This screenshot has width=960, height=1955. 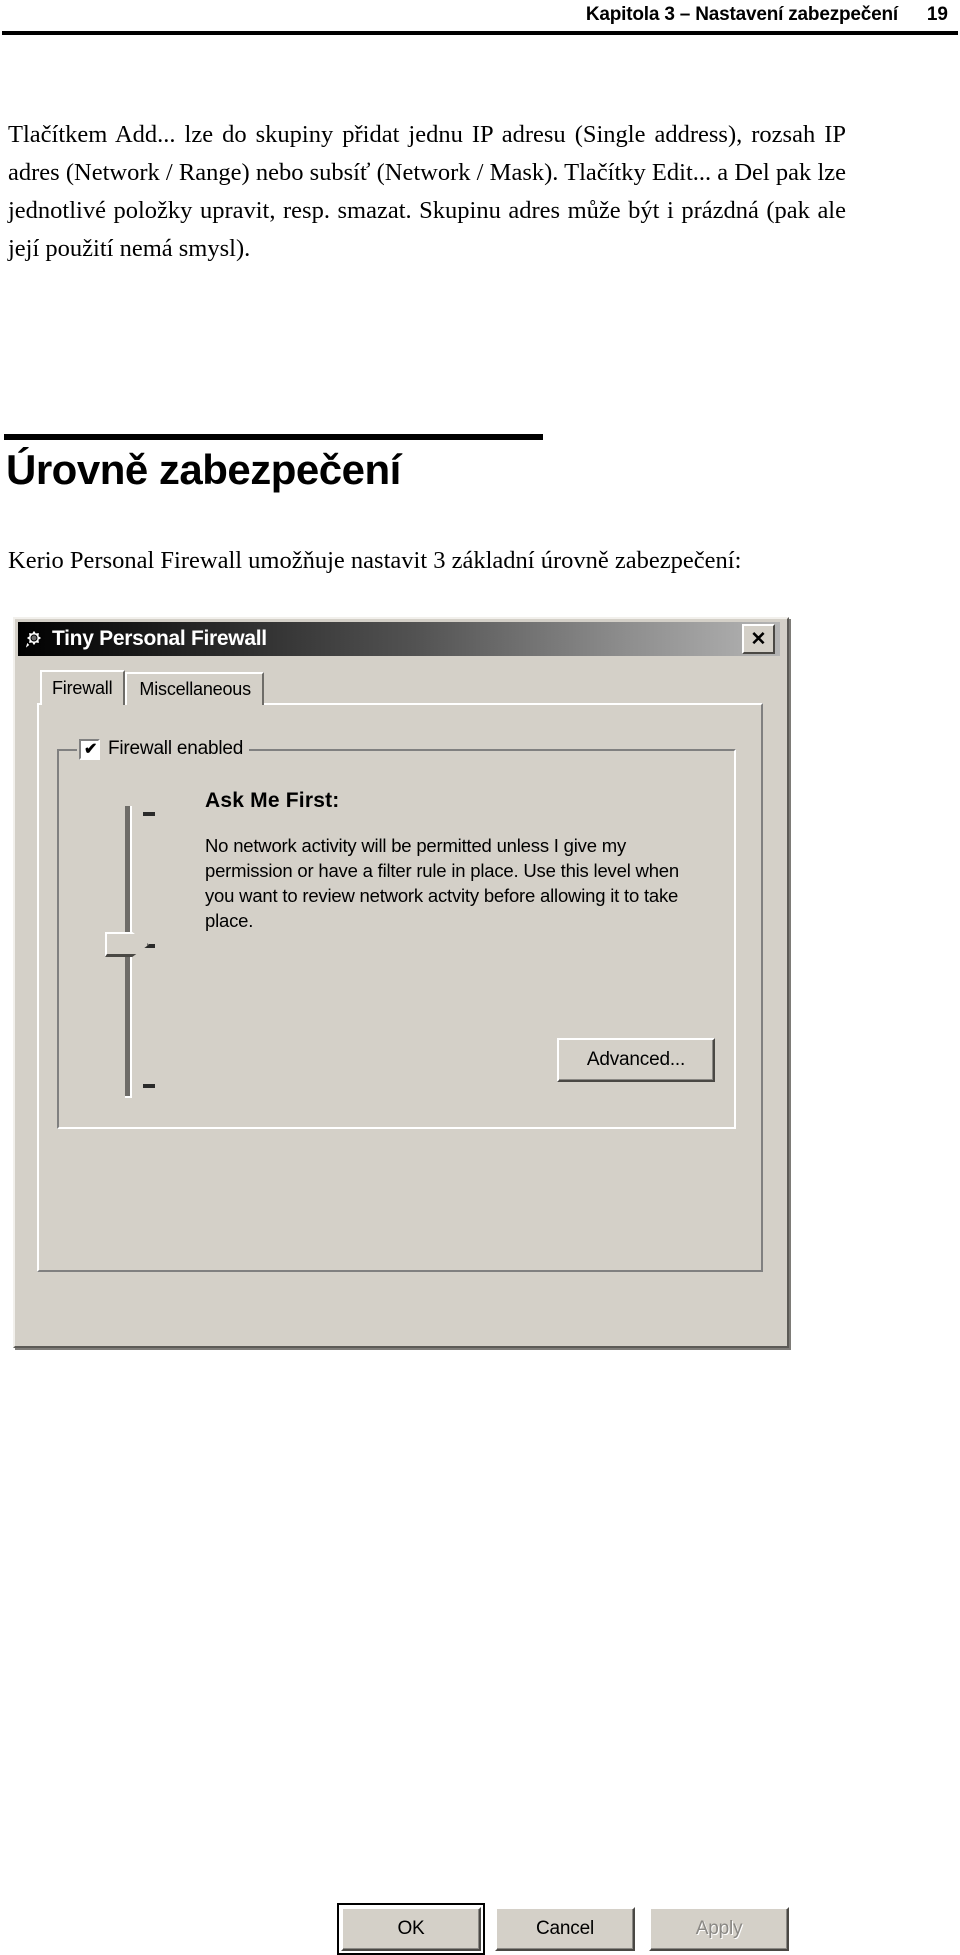 I want to click on tab-firewall: Firewall, so click(x=83, y=687).